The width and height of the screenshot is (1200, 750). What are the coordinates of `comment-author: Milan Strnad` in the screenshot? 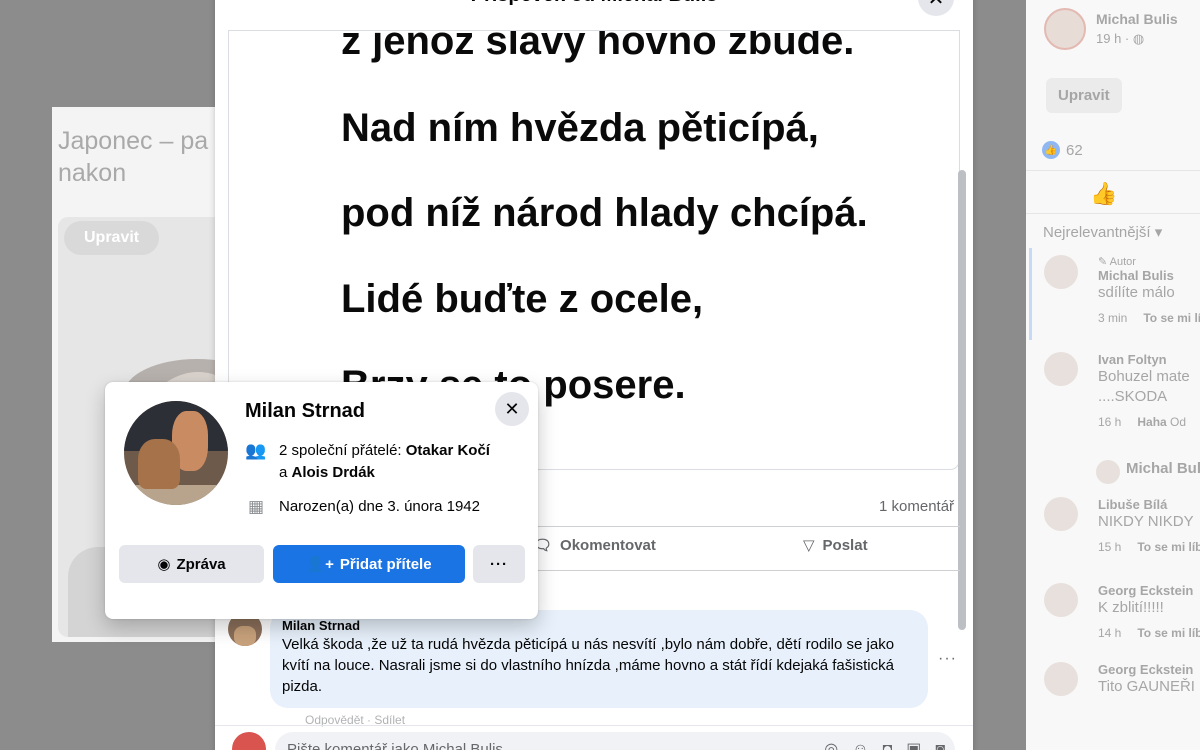 It's located at (599, 625).